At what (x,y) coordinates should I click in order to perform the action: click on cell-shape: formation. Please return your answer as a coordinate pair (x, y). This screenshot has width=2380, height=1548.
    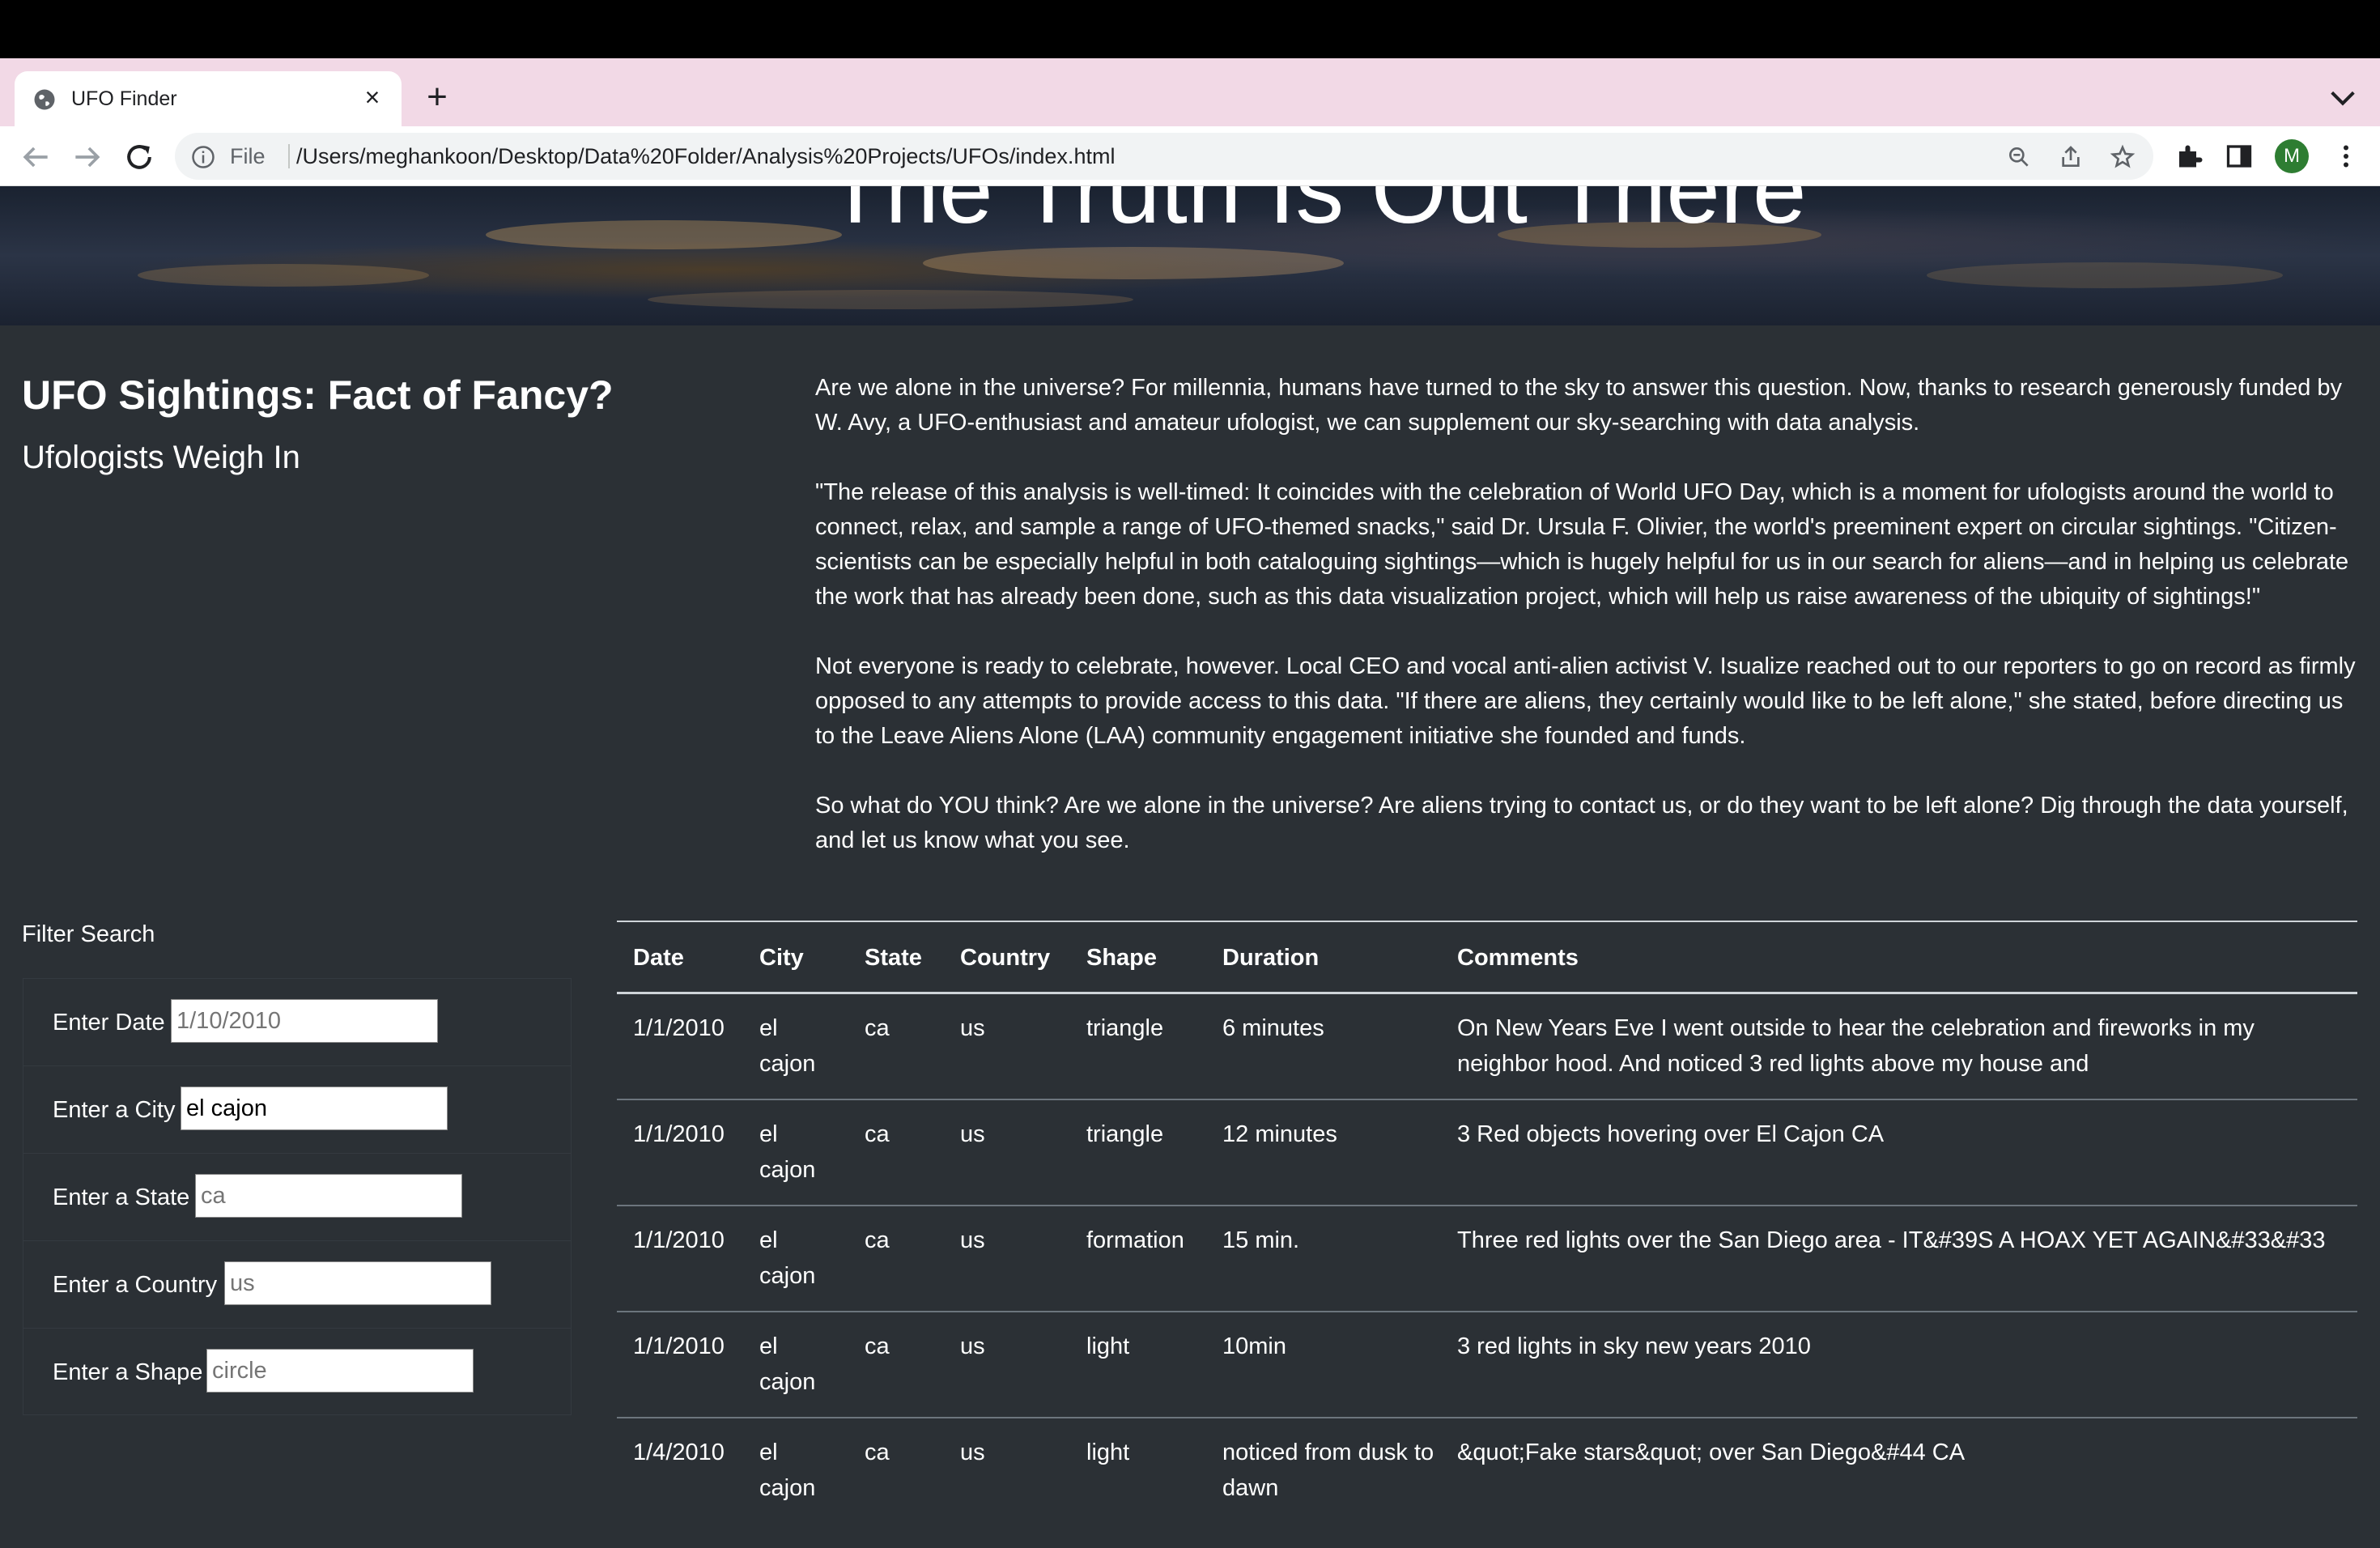
    Looking at the image, I should click on (1135, 1240).